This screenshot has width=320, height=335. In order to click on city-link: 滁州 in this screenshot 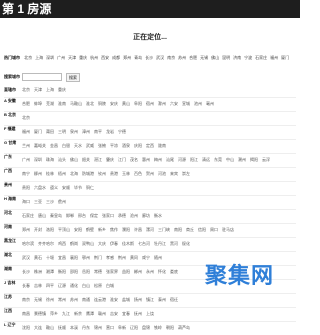, I will do `click(162, 103)`.